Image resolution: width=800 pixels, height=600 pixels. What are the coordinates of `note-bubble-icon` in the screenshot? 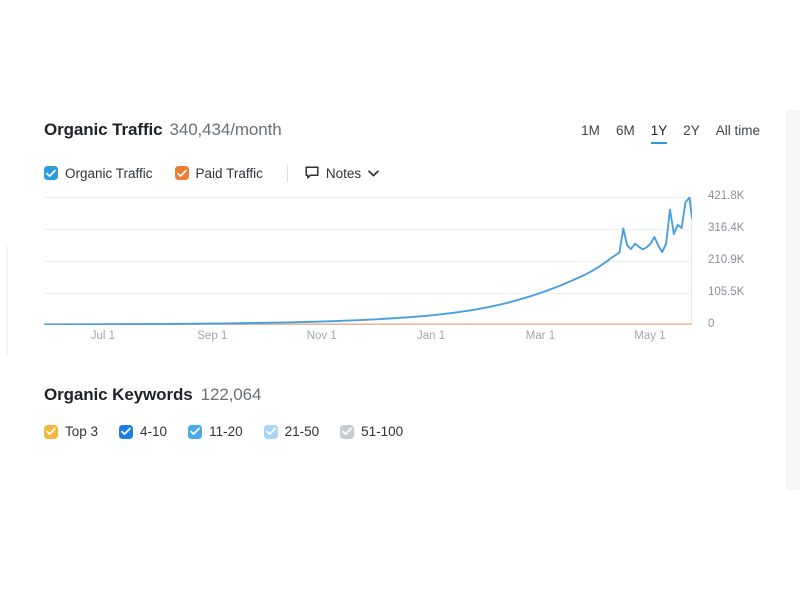 It's located at (312, 173).